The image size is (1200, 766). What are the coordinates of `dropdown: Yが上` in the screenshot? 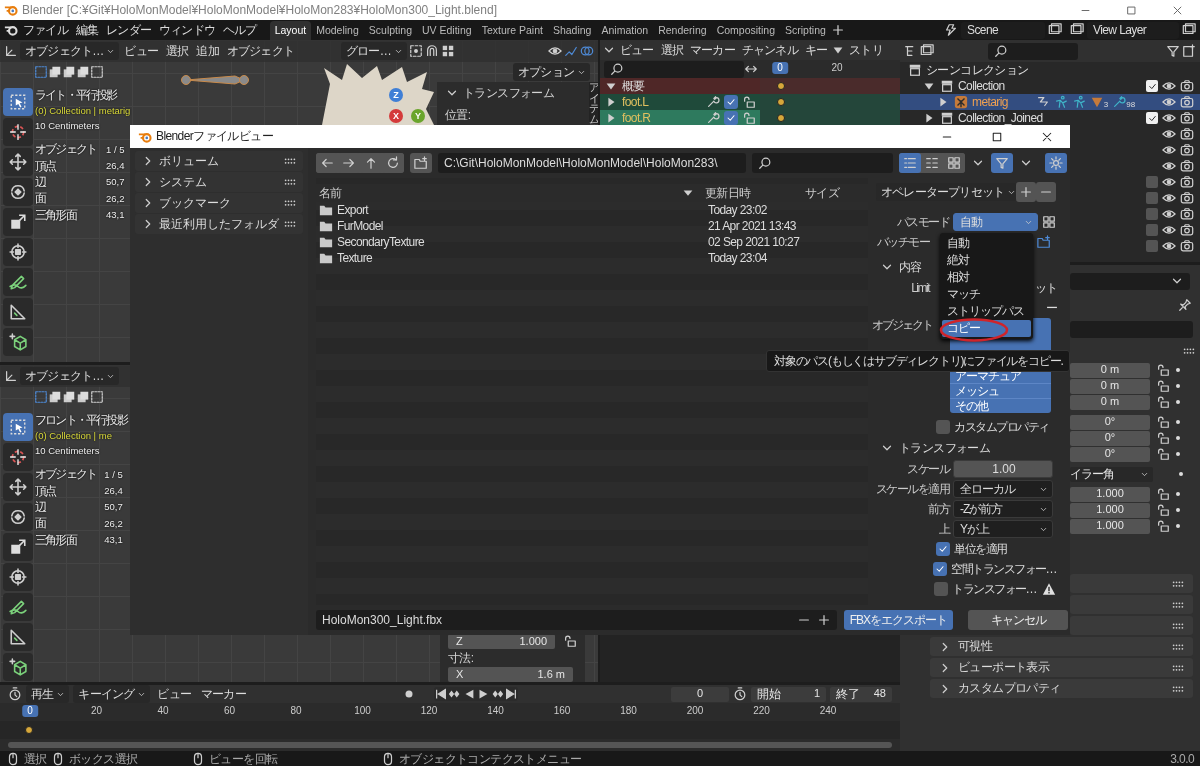 It's located at (1003, 529).